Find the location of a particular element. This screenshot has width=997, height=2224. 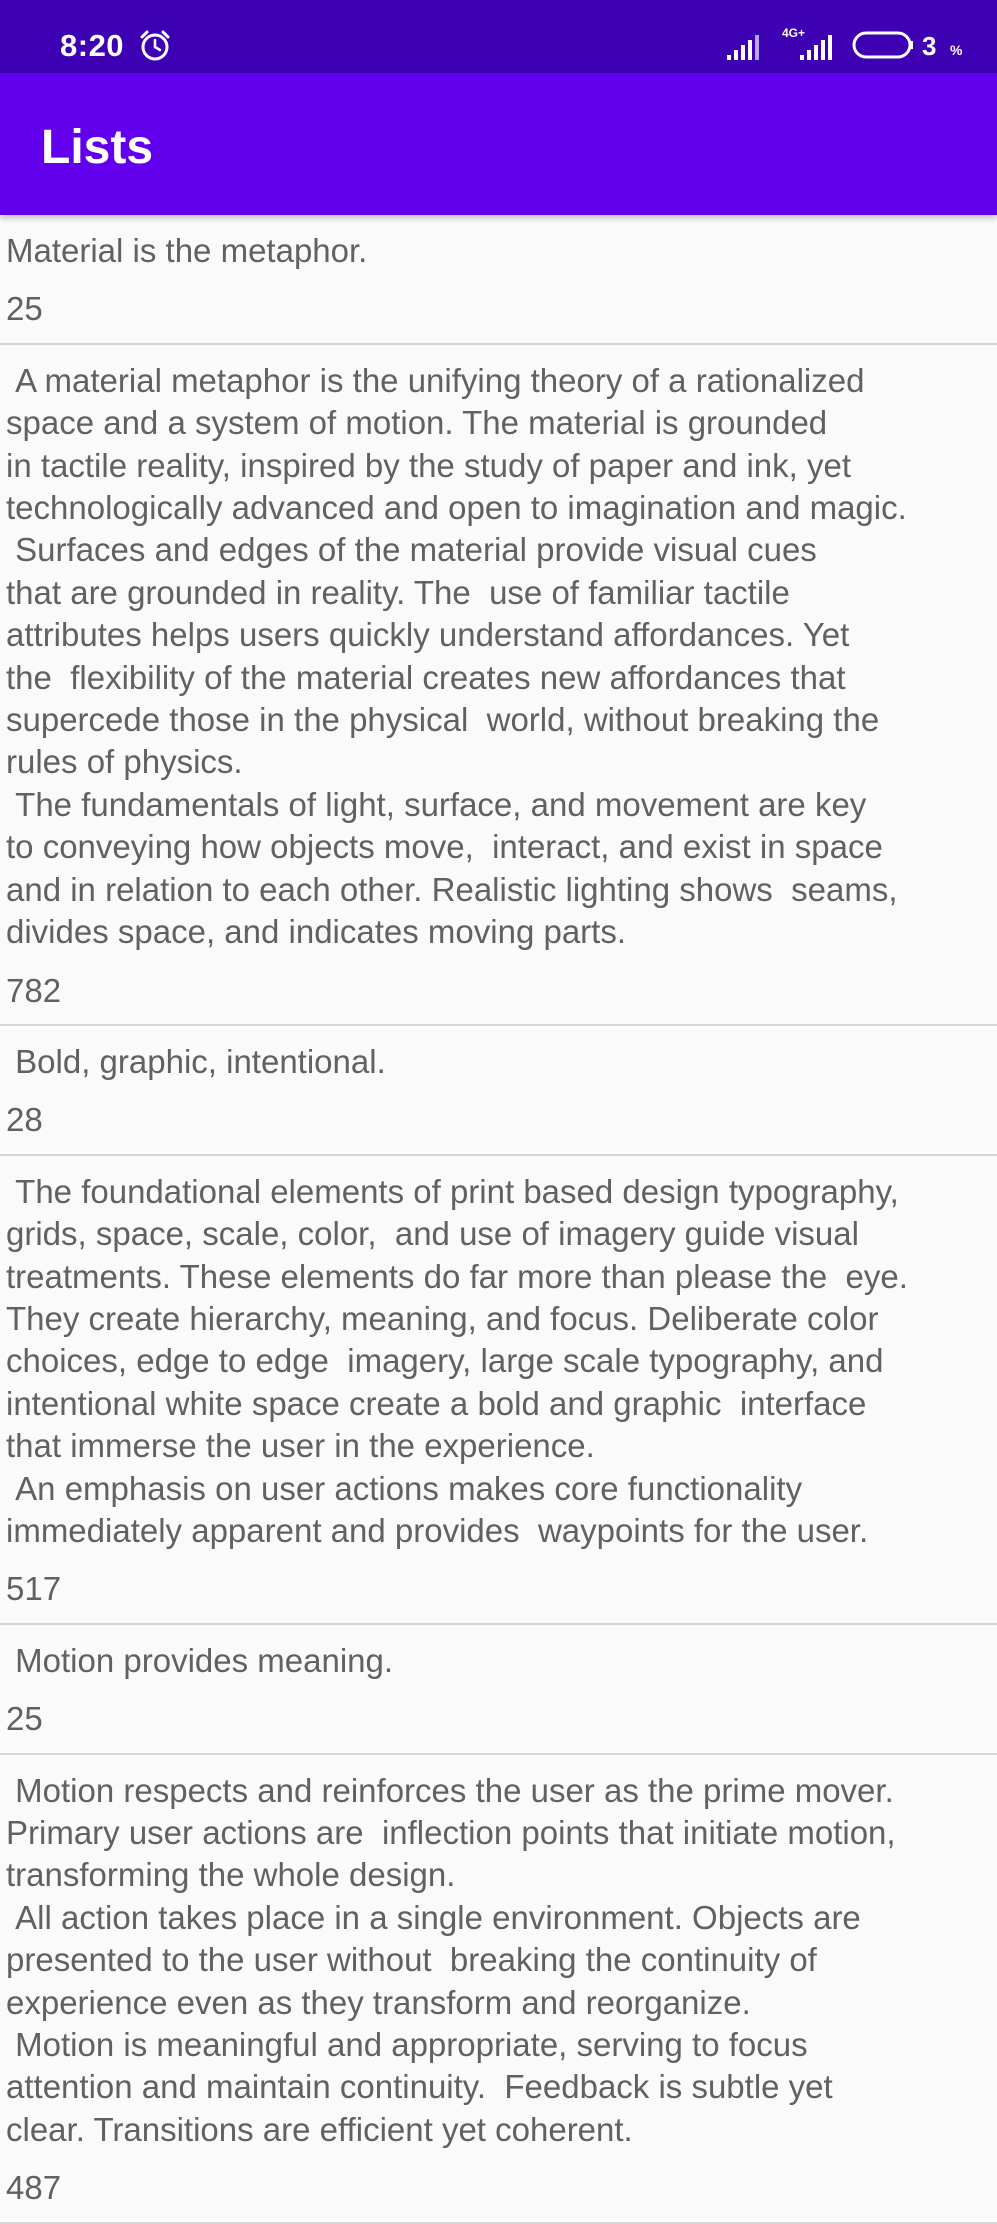

status-bar: 8:20 4G+ 3 % is located at coordinates (498, 36).